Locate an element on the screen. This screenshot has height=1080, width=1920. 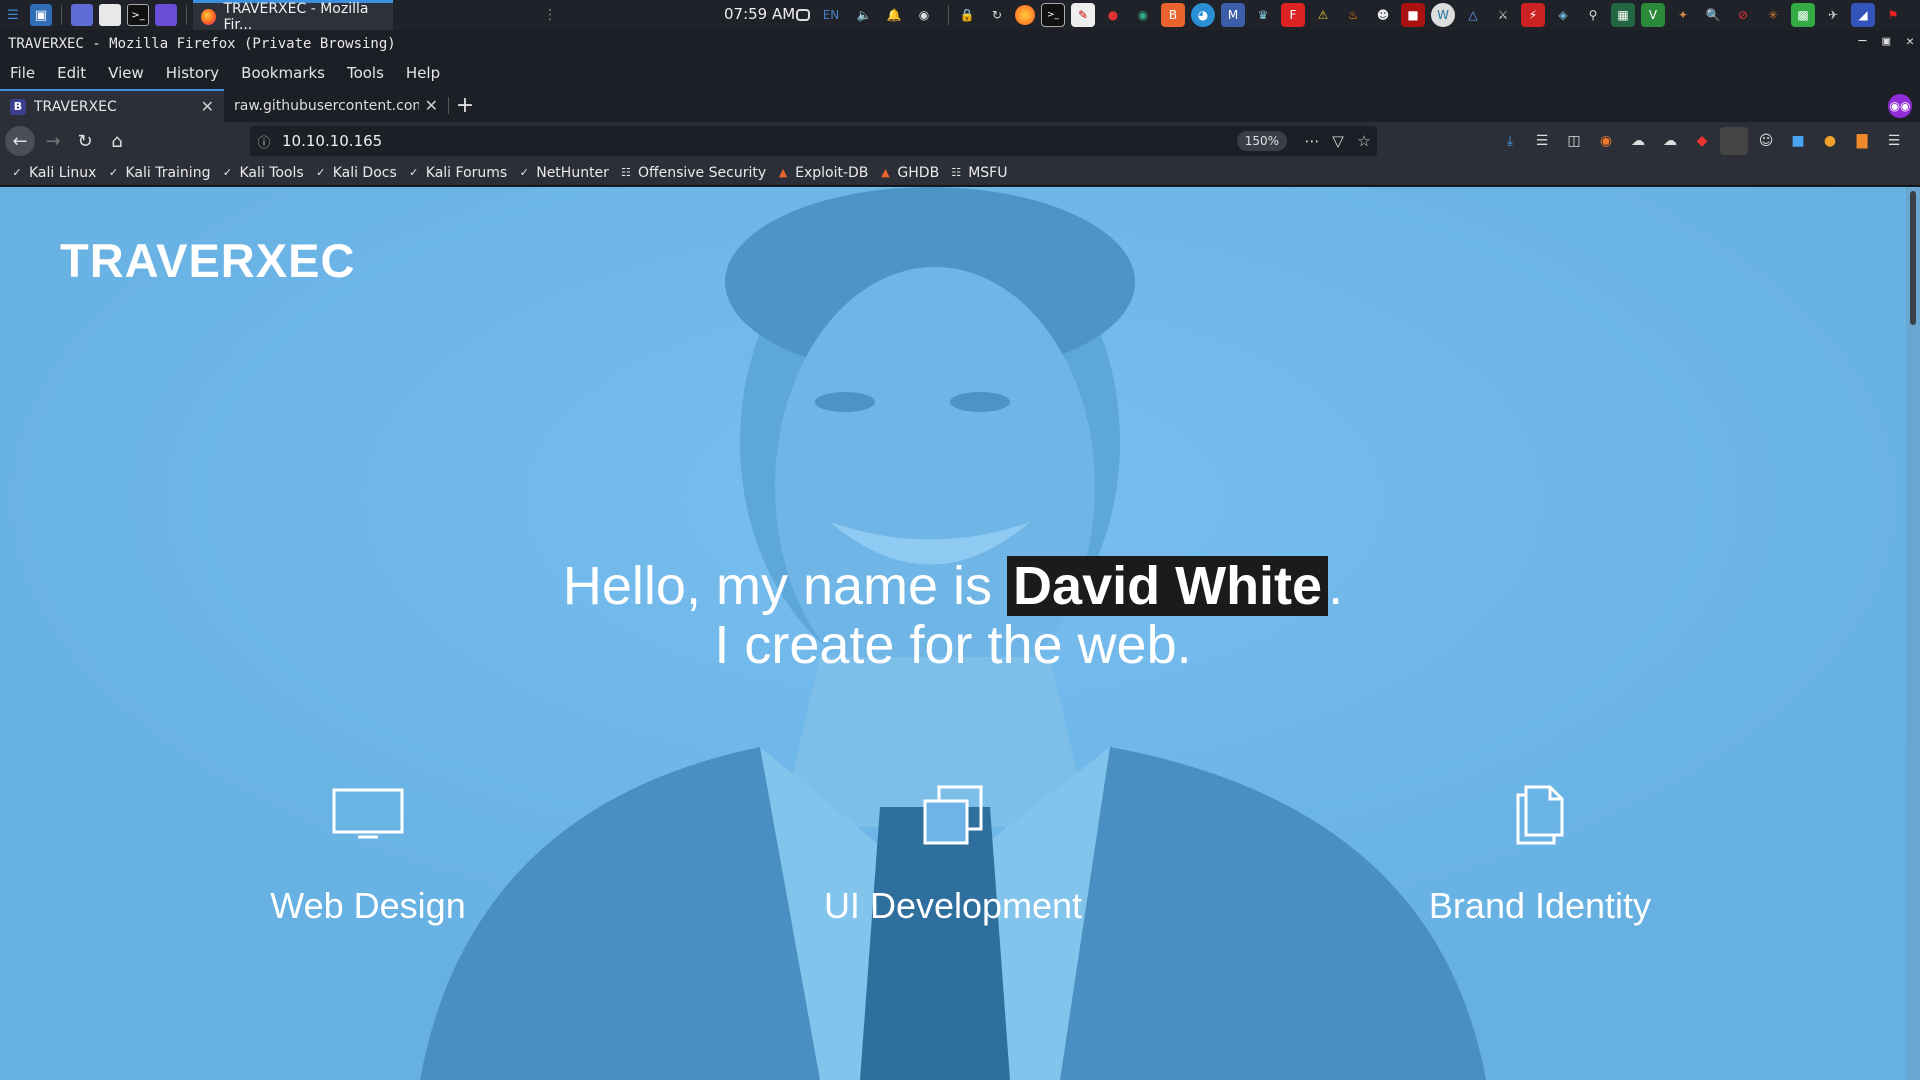
fire-tool-icon: ♨ is located at coordinates (1353, 15).